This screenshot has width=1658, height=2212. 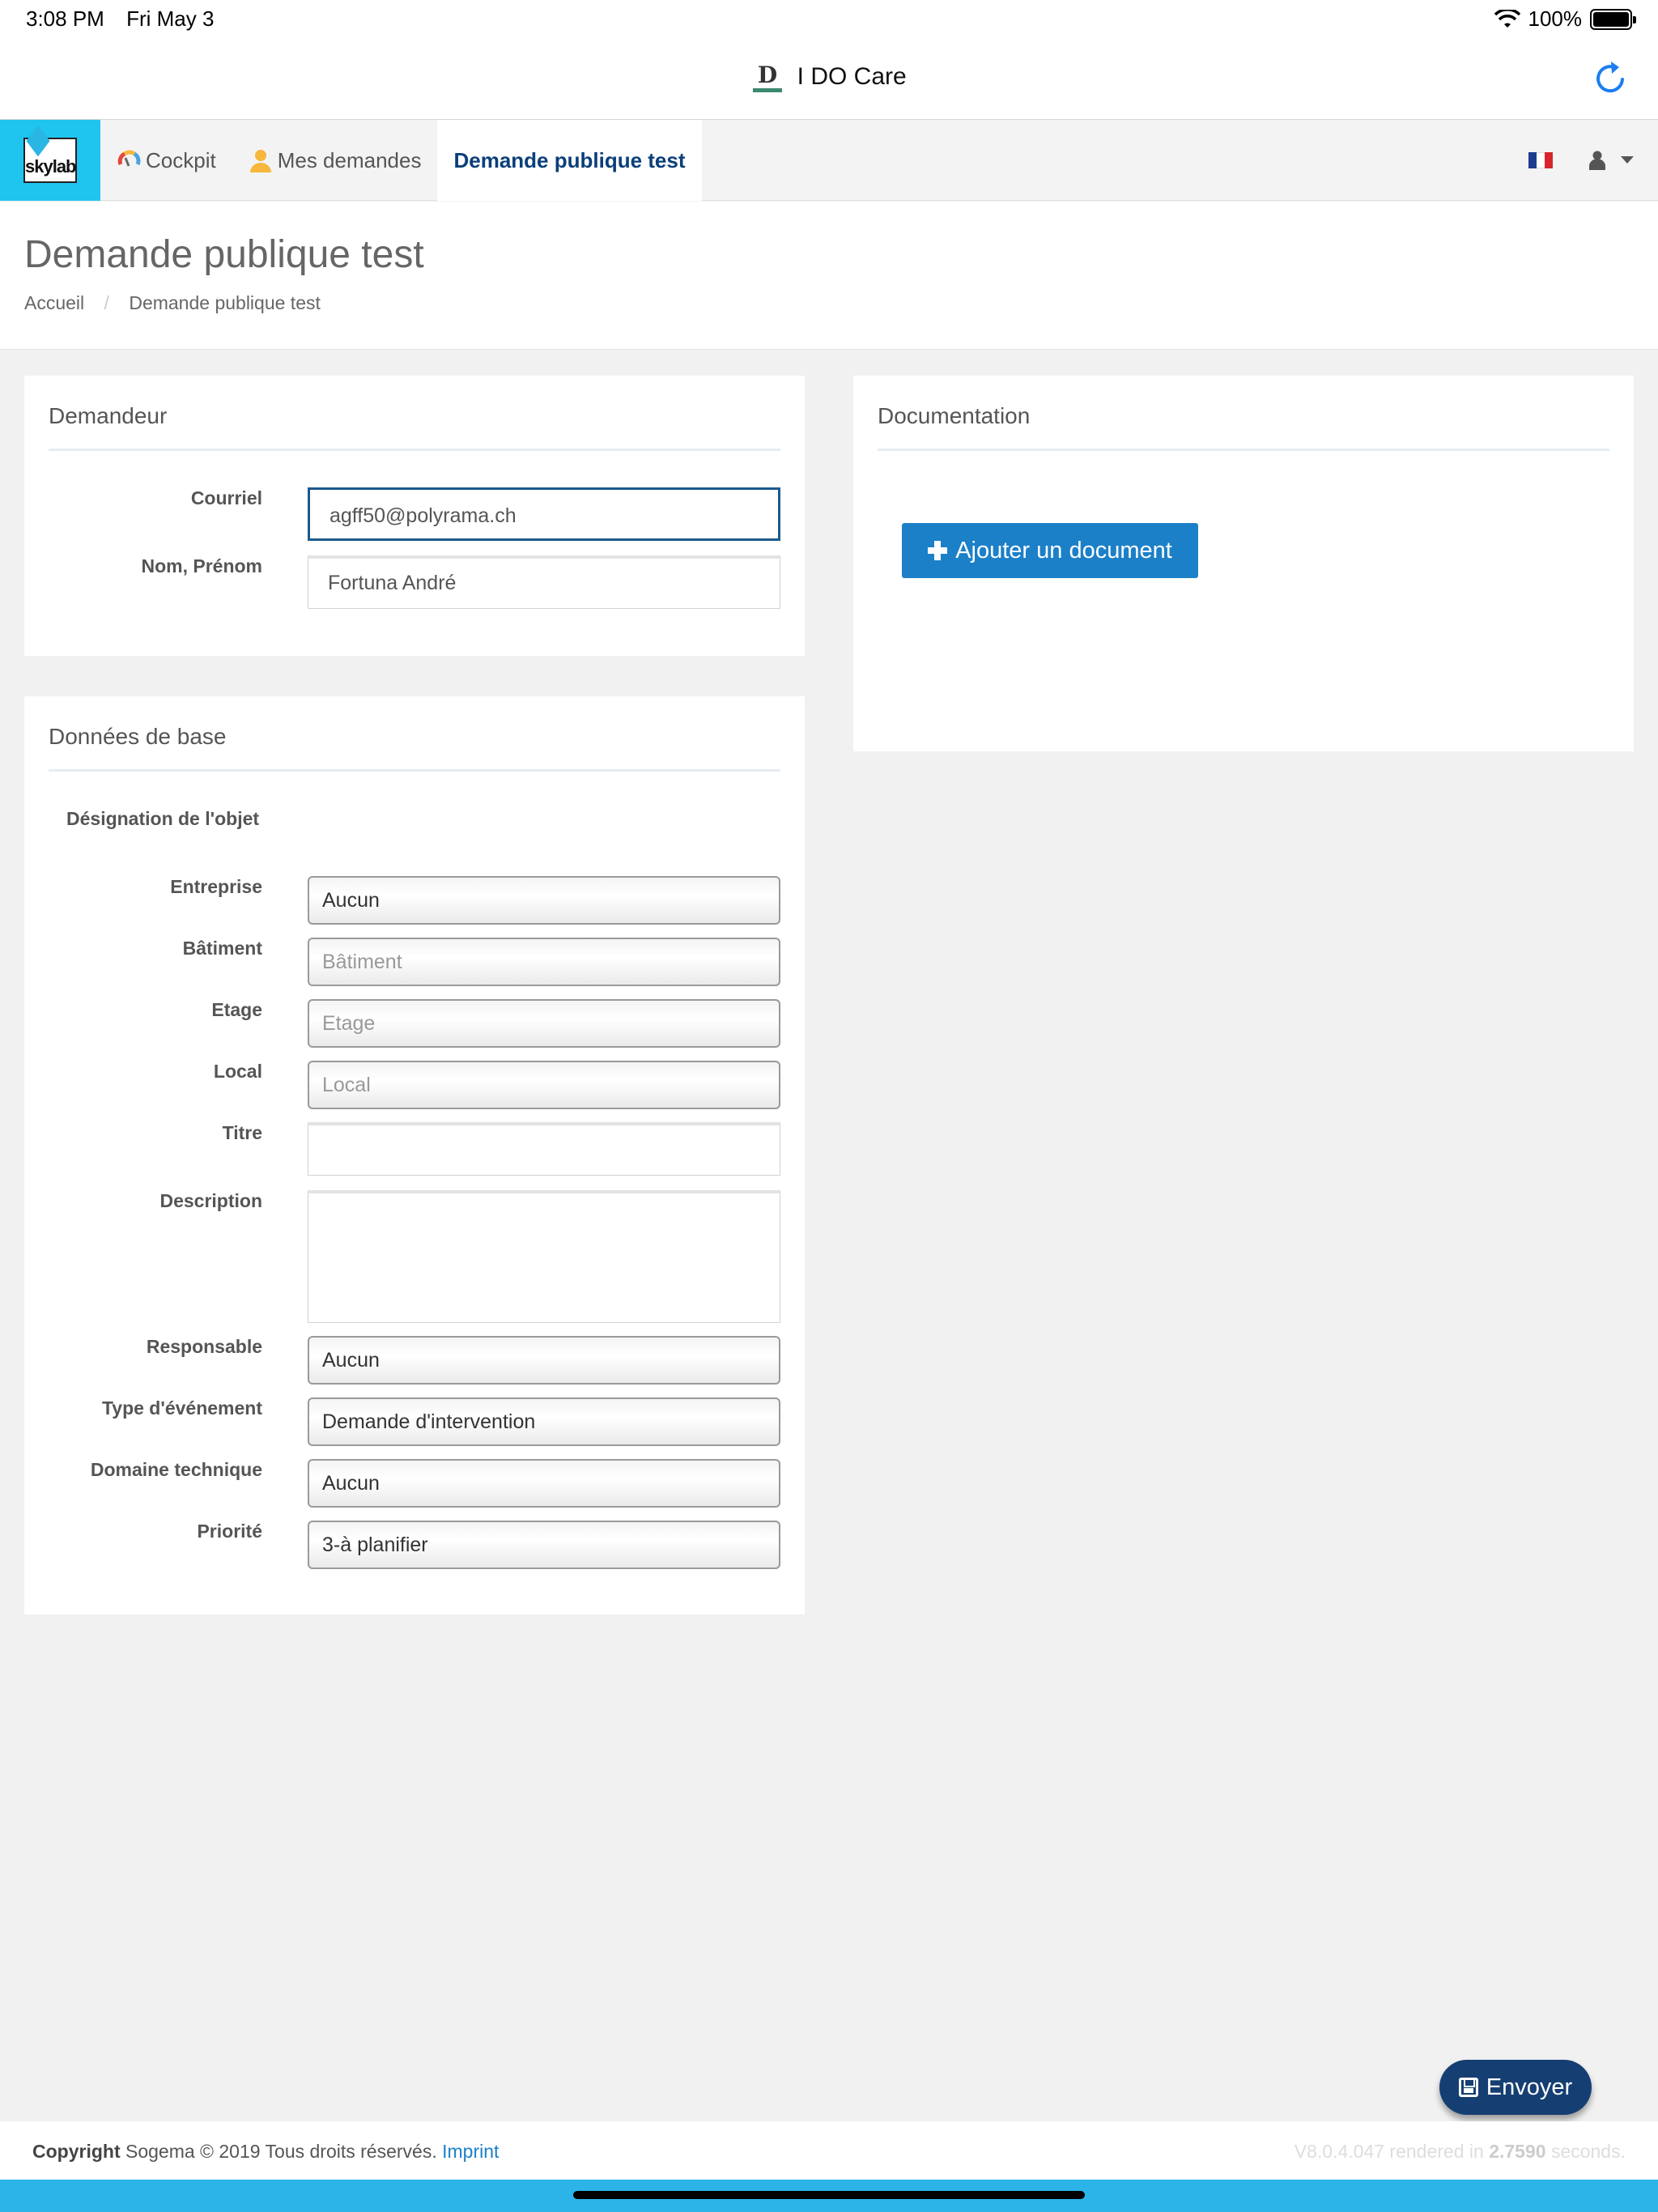 What do you see at coordinates (1507, 19) in the screenshot?
I see `wifi-icon` at bounding box center [1507, 19].